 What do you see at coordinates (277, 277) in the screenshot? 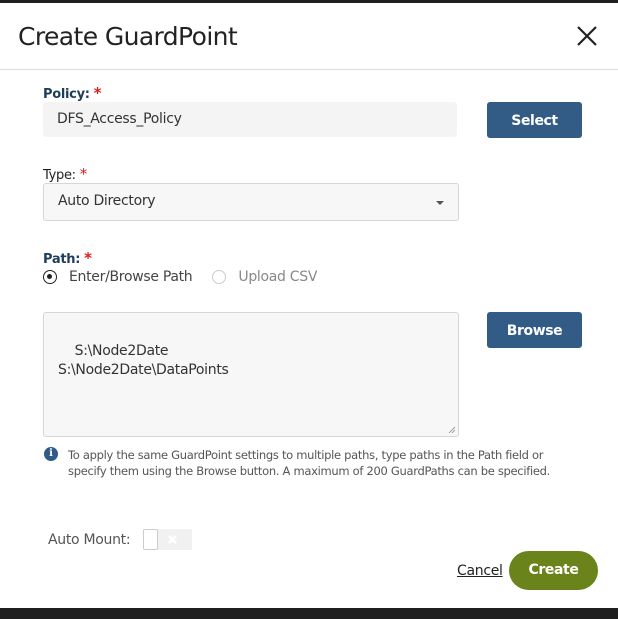
I see `radio-upload-csv-label: Upload CSV` at bounding box center [277, 277].